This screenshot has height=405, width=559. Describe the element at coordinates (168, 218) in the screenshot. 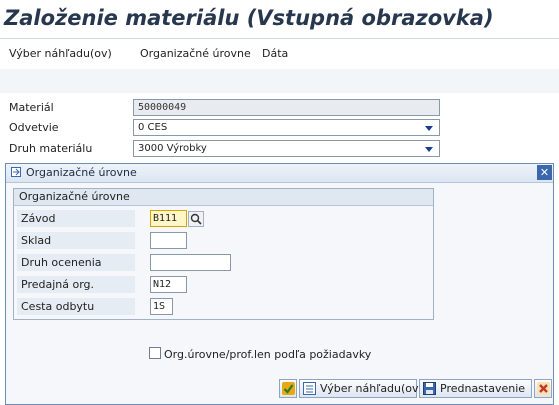

I see `plant-input: B111` at that location.